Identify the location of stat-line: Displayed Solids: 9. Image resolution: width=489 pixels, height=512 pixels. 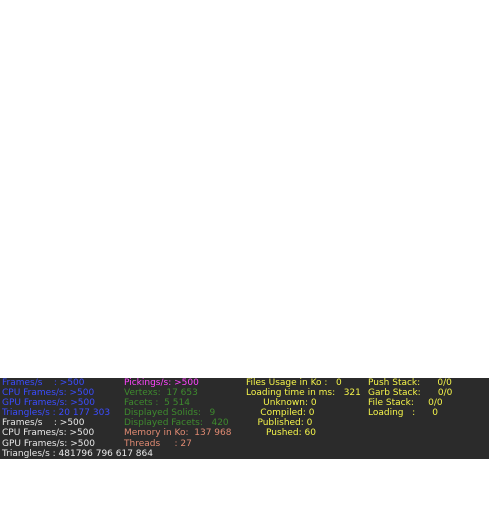
(170, 413).